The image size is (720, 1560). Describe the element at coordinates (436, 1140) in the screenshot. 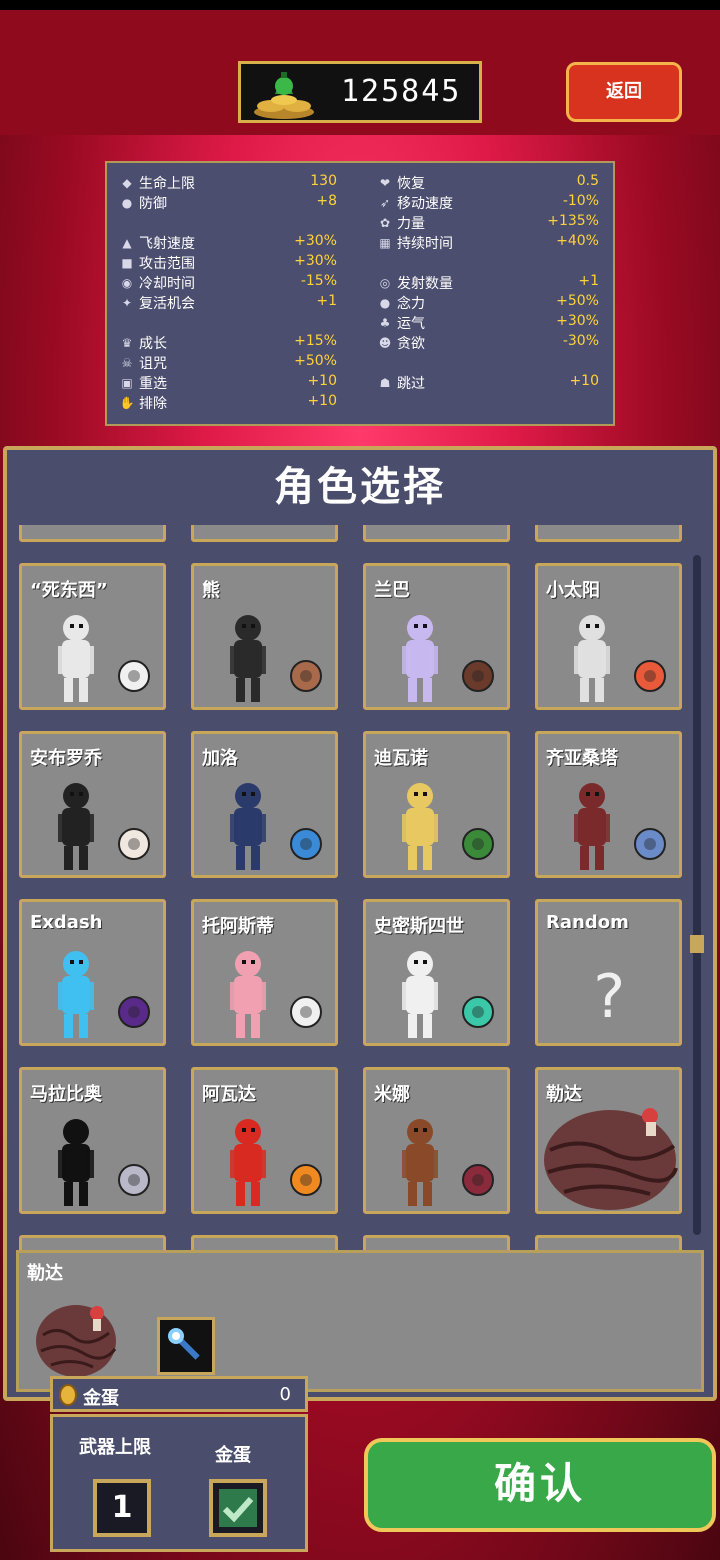

I see `character-card: 米娜` at that location.